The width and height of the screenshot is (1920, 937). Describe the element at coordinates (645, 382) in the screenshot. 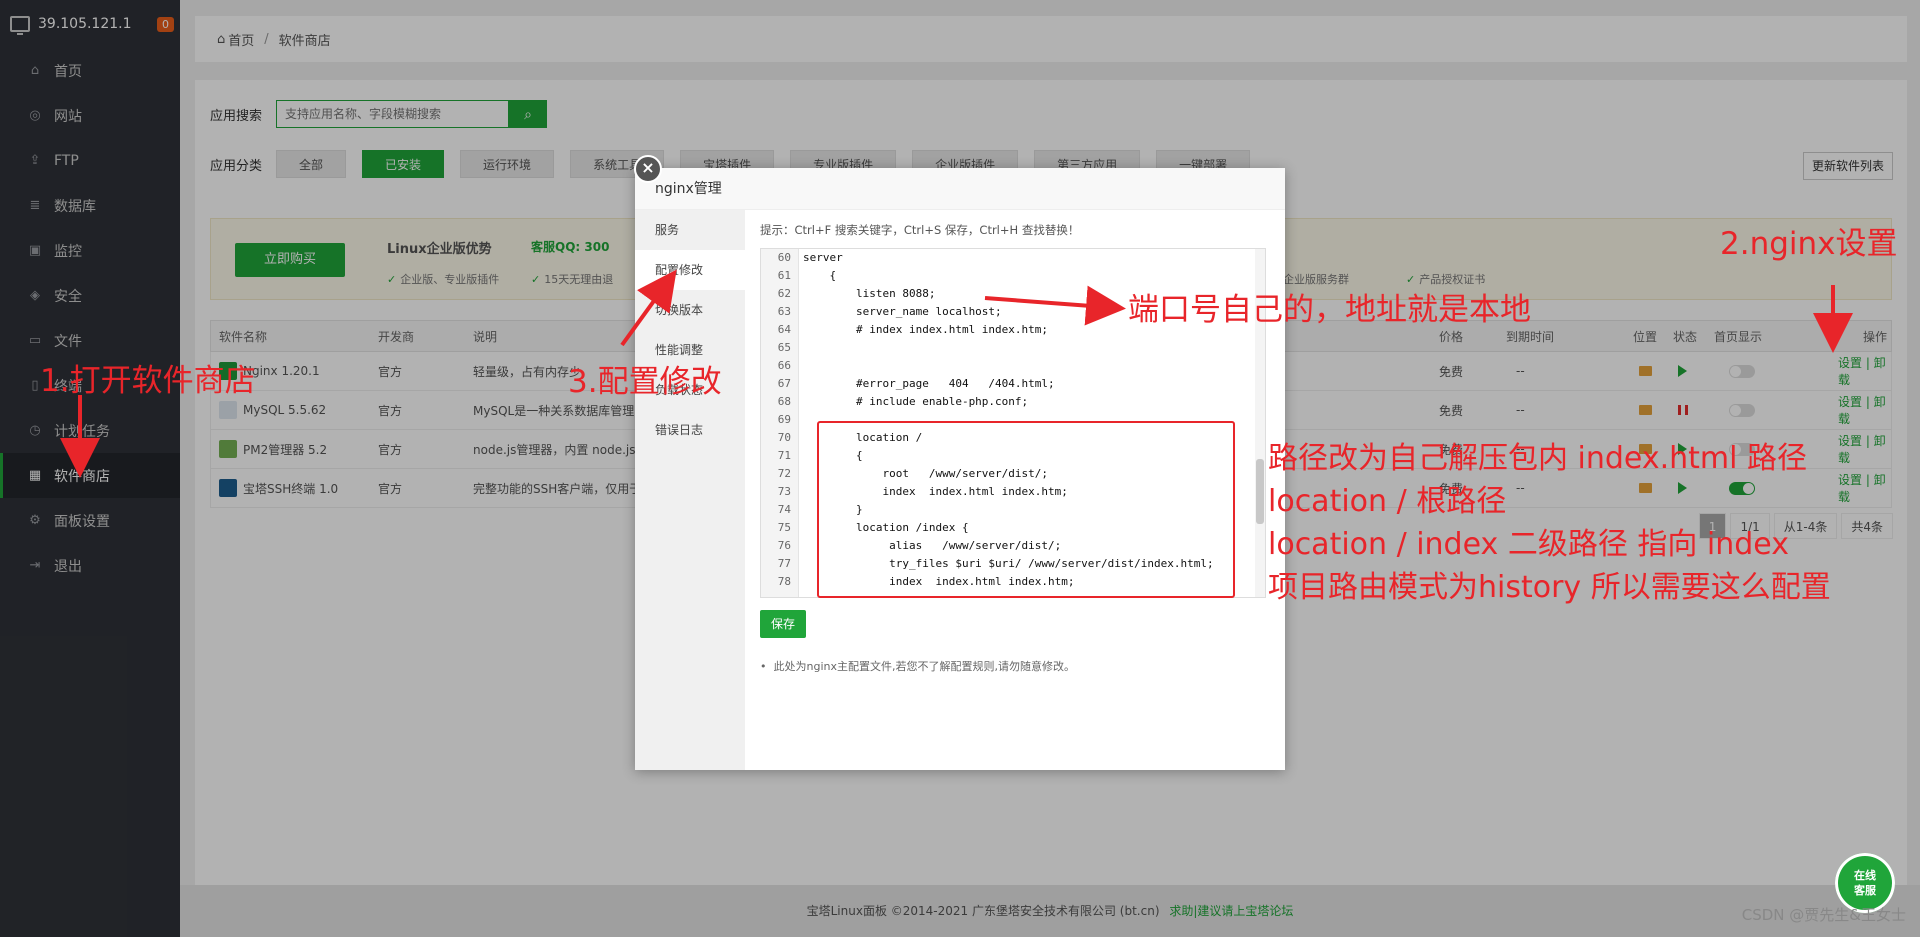

I see `annotation-step3: 3.配置修改` at that location.